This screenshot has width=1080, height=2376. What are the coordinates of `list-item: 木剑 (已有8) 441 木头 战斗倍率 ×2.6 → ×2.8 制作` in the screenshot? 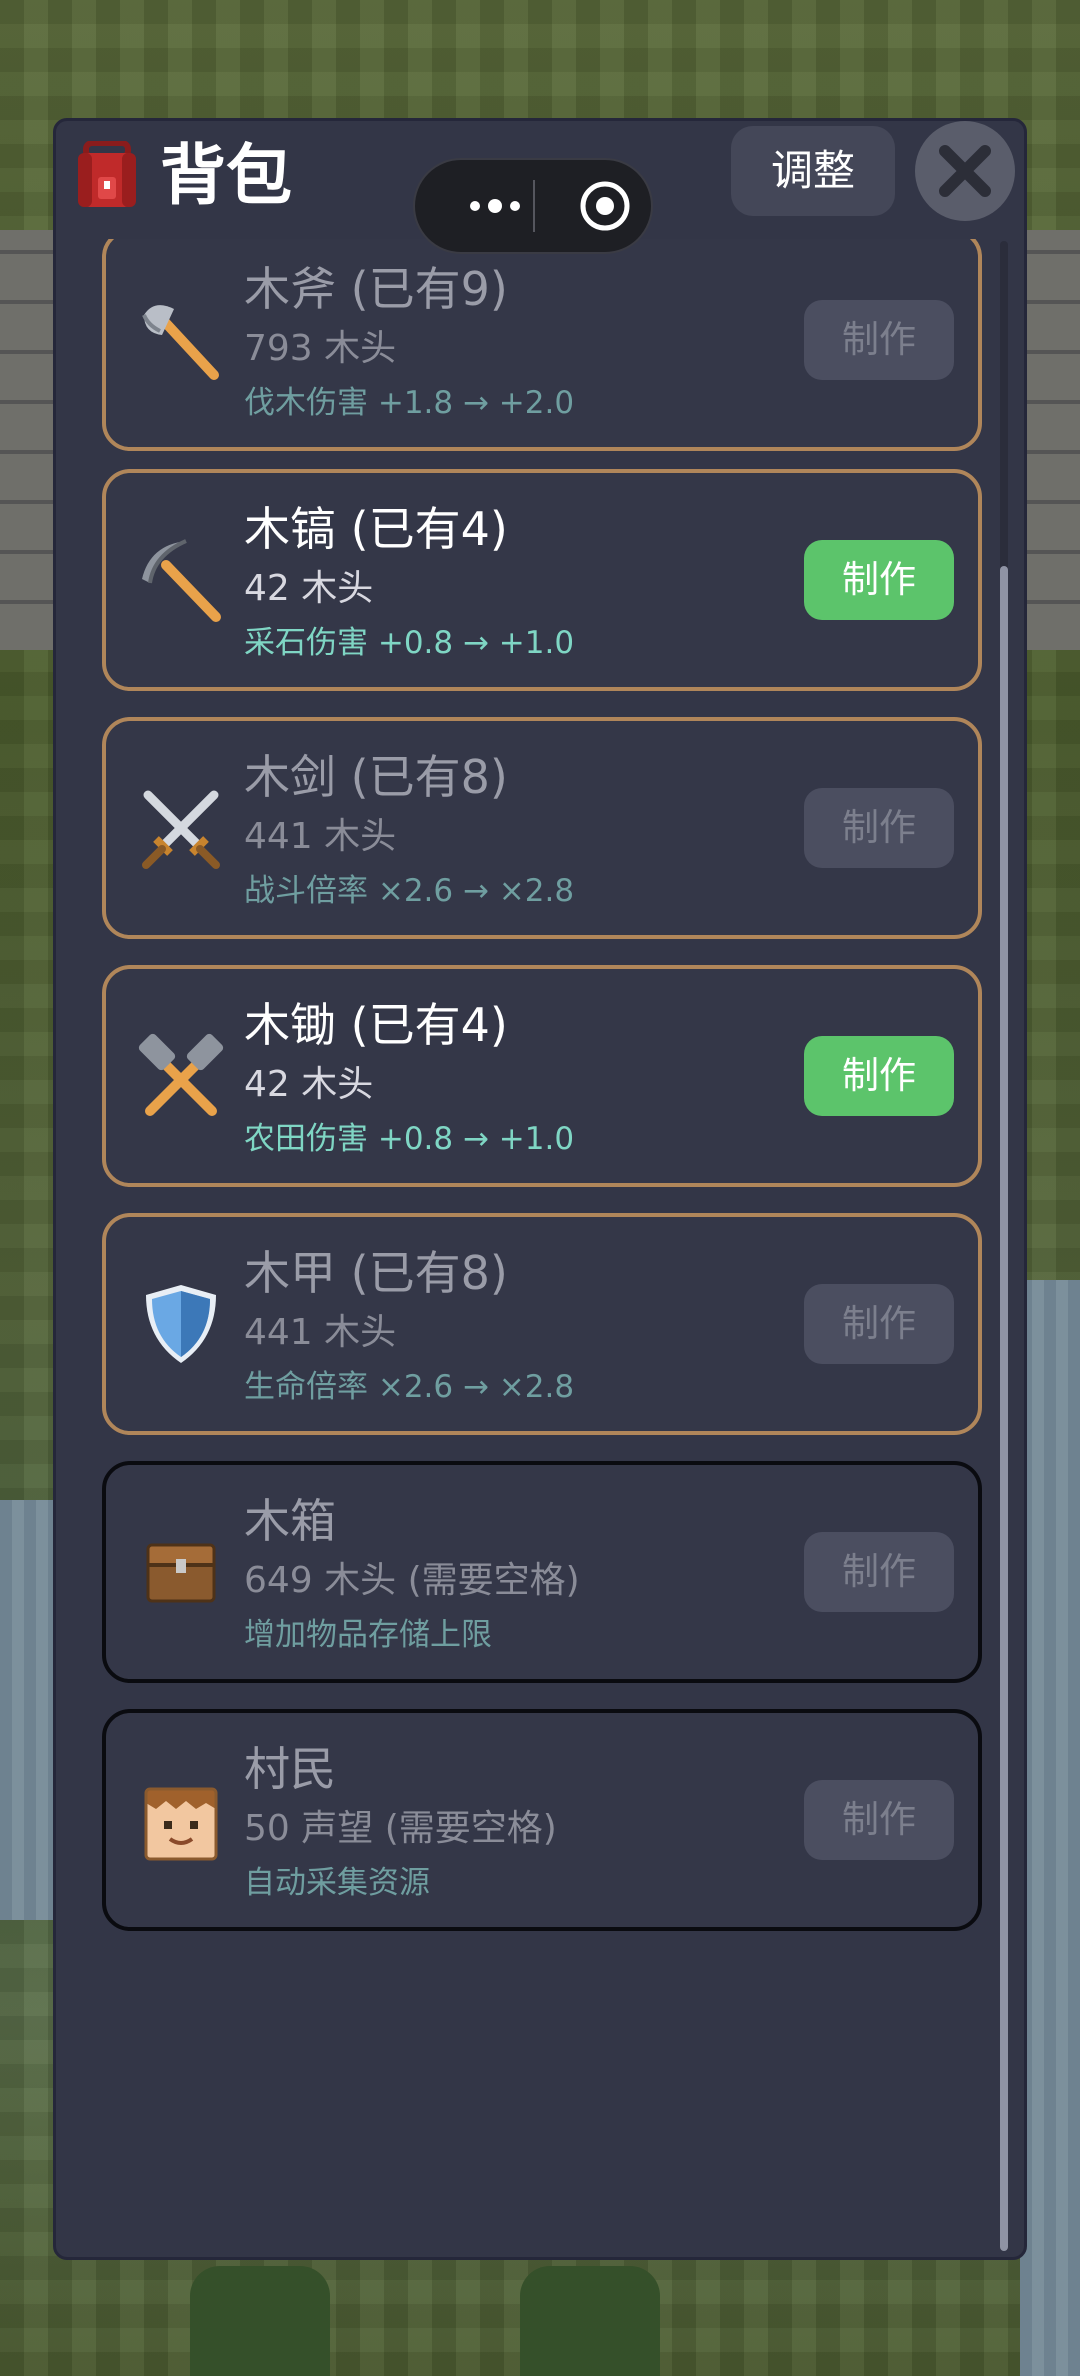 It's located at (542, 828).